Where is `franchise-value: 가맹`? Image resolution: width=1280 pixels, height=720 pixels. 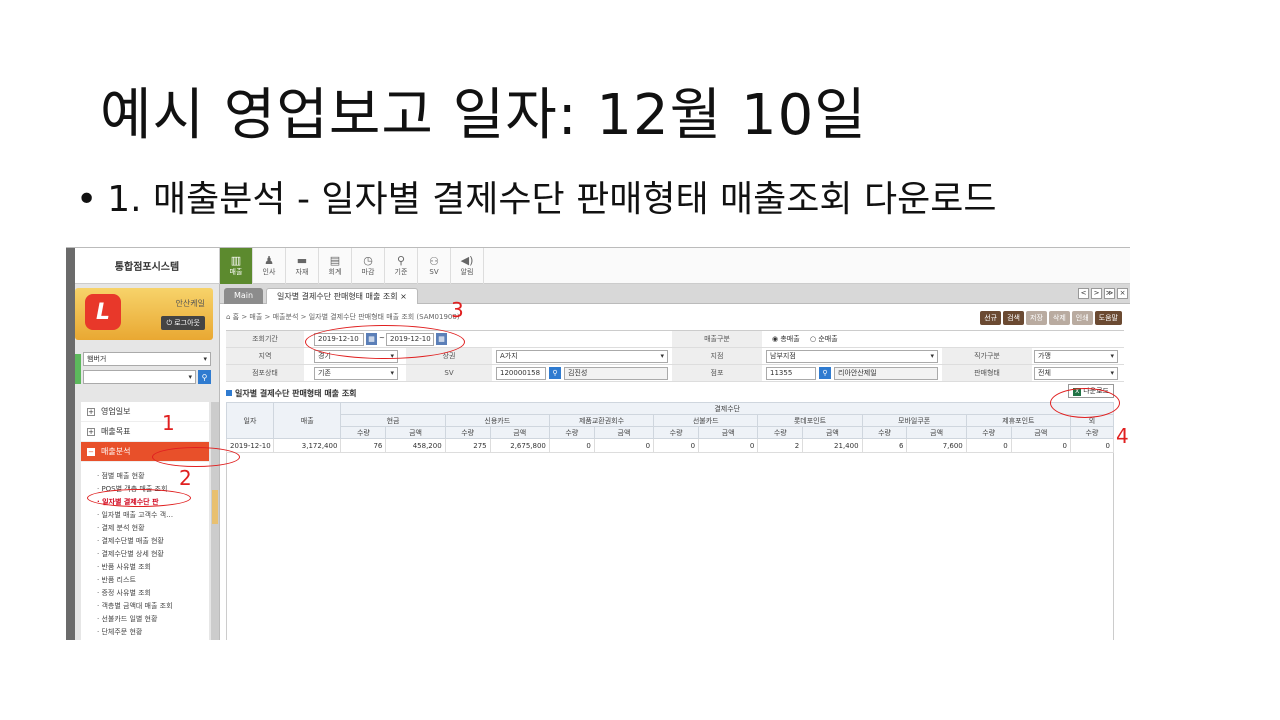 franchise-value: 가맹 is located at coordinates (1044, 356).